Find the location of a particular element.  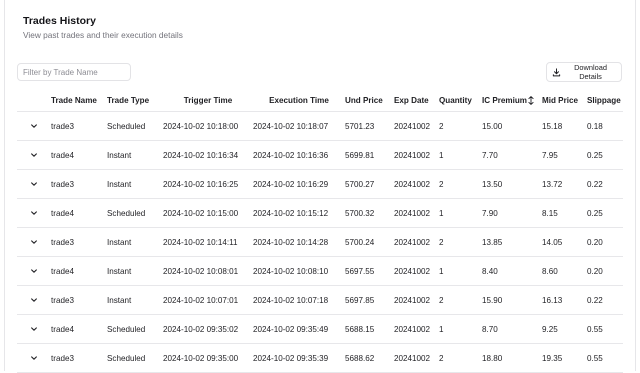

ic-premium-cell: 13.50 is located at coordinates (512, 184).